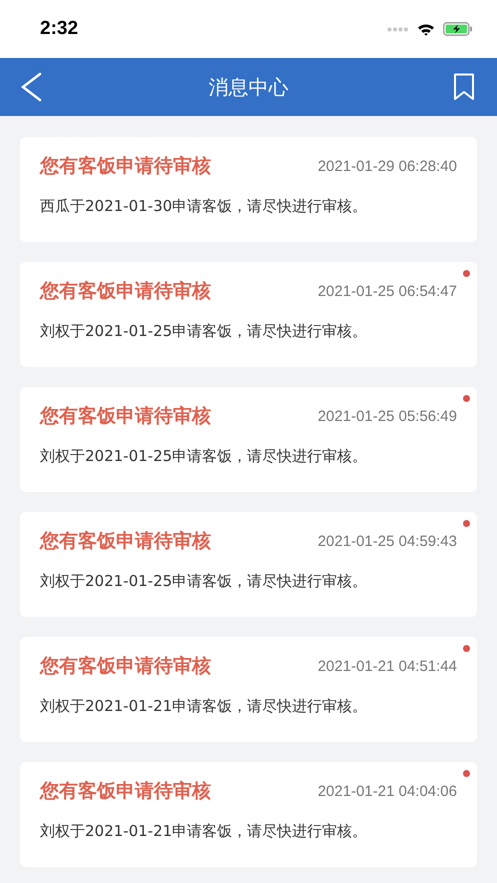 The image size is (497, 883). Describe the element at coordinates (59, 29) in the screenshot. I see `status-time: 2:32` at that location.